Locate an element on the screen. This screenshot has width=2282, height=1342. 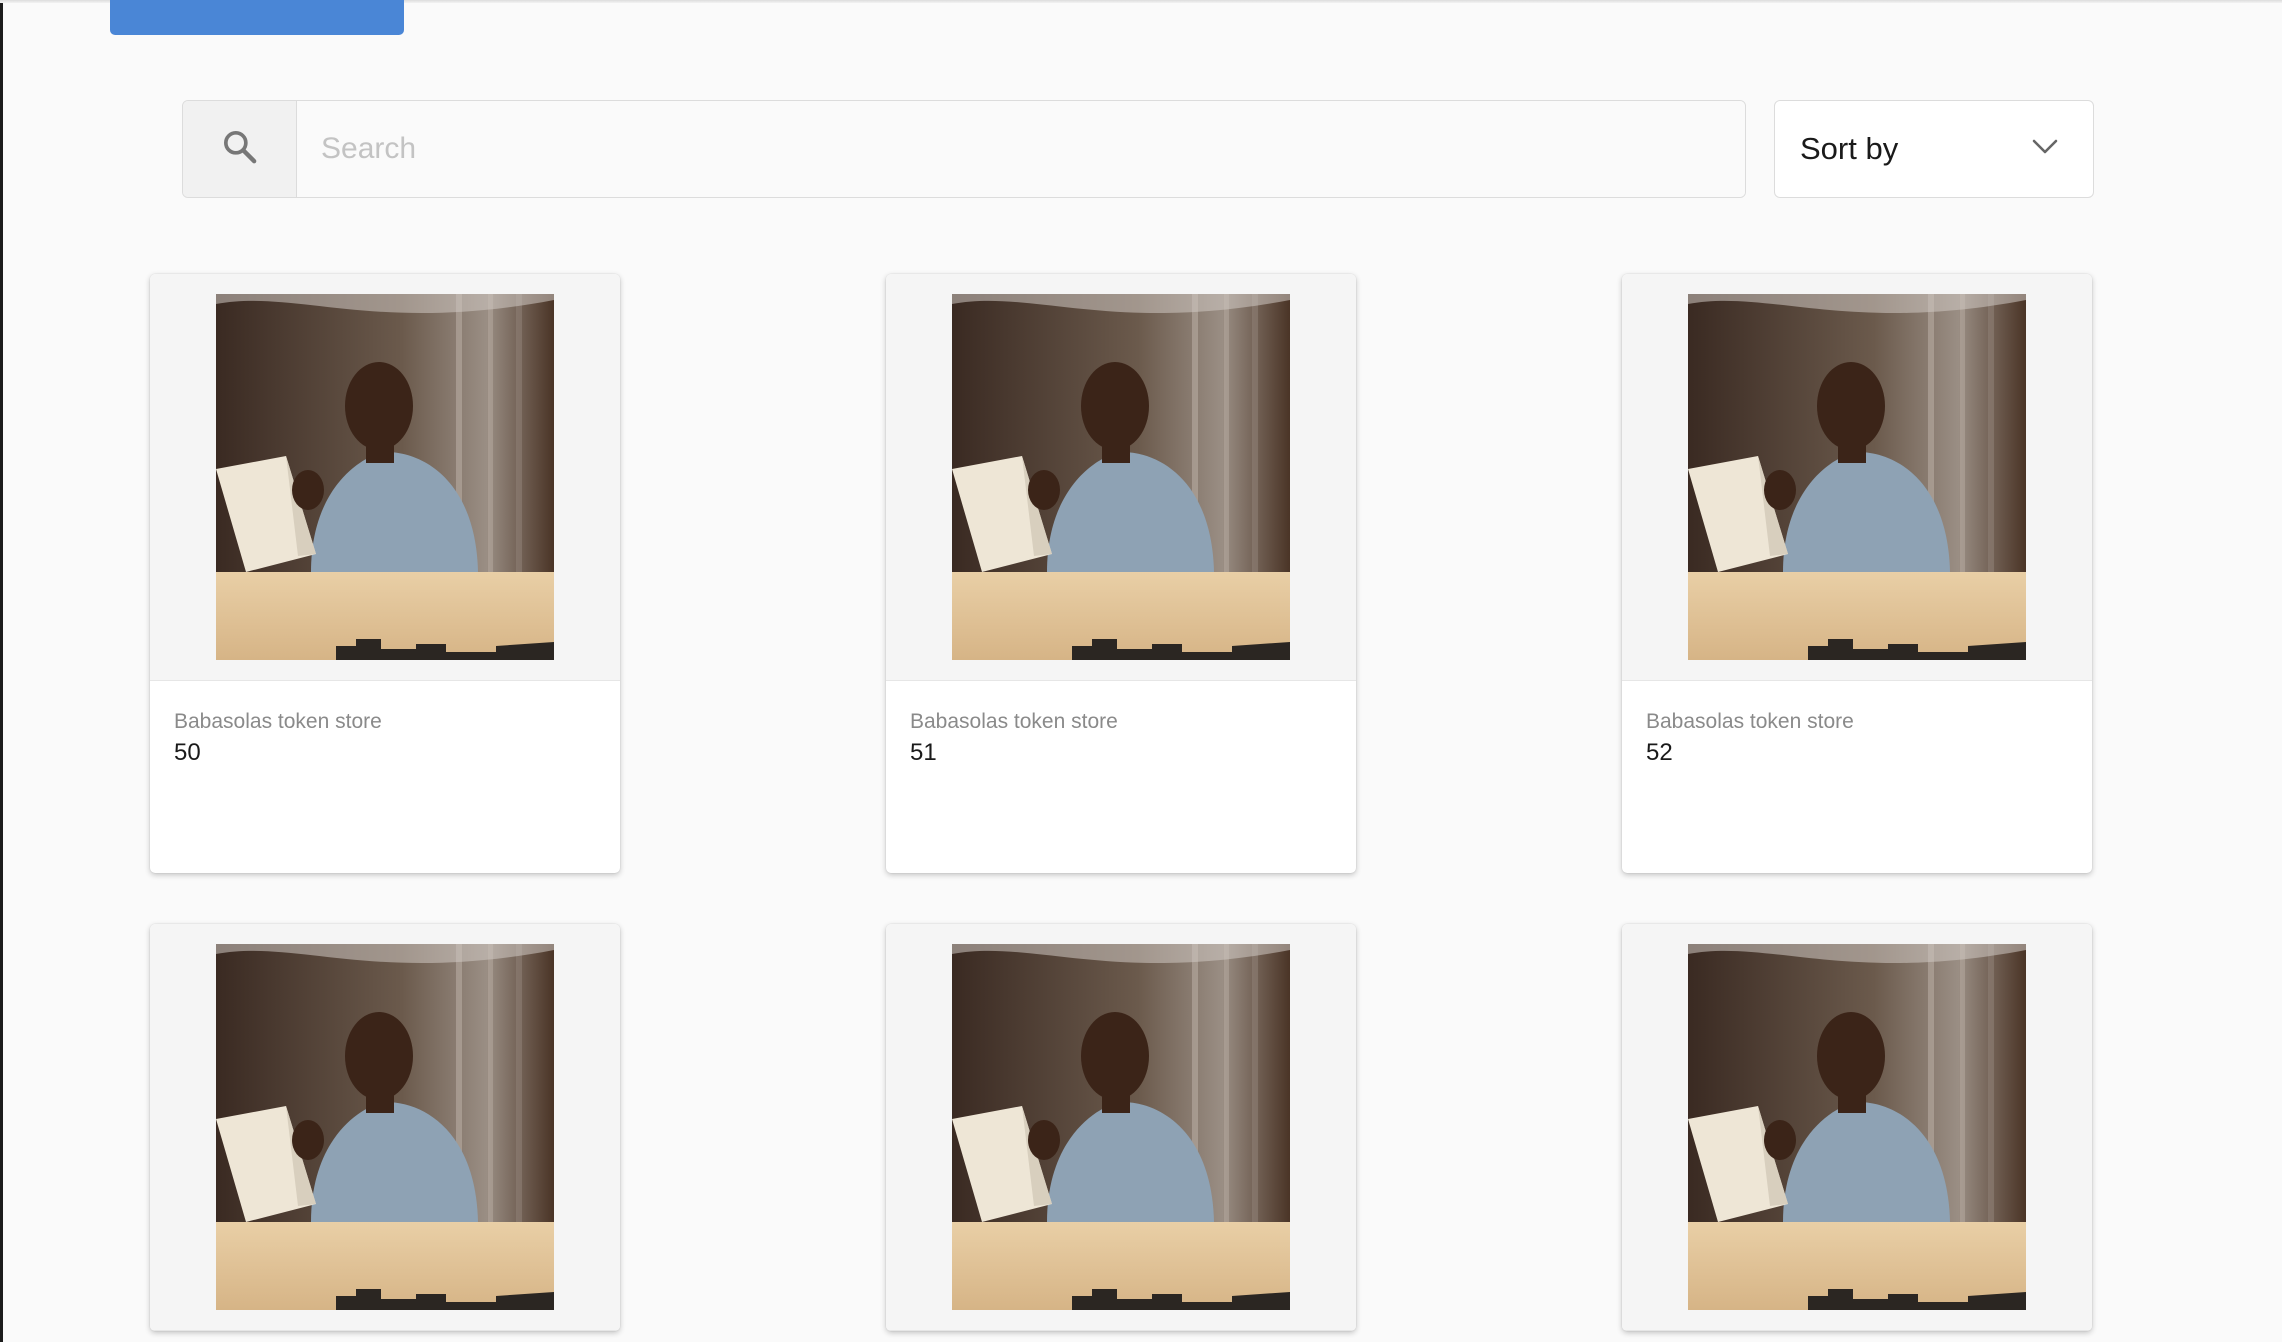
token-number: 51 is located at coordinates (923, 752).